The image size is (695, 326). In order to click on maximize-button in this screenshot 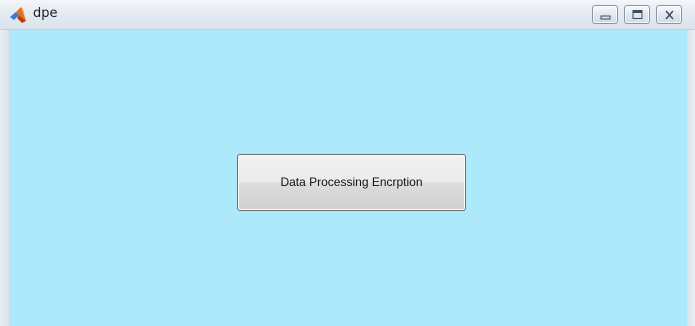, I will do `click(637, 14)`.